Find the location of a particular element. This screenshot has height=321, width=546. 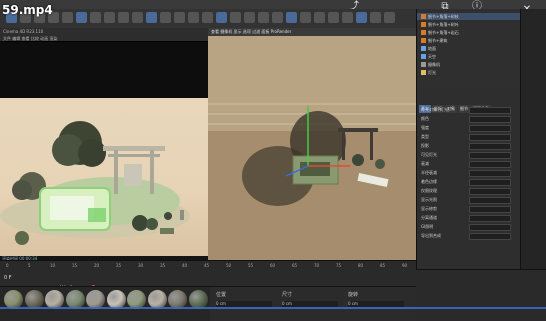

object-row: 细节+角落+树叶 is located at coordinates (469, 24).